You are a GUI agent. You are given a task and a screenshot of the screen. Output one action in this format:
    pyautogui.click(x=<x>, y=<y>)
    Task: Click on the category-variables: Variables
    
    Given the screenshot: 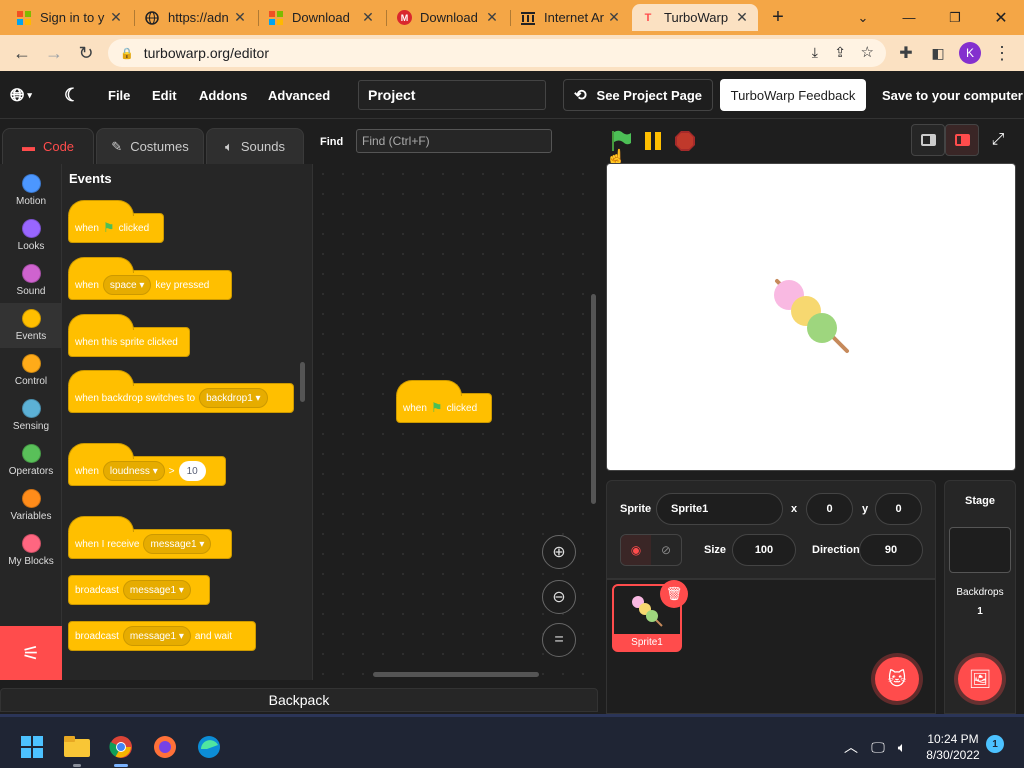 What is the action you would take?
    pyautogui.click(x=31, y=505)
    